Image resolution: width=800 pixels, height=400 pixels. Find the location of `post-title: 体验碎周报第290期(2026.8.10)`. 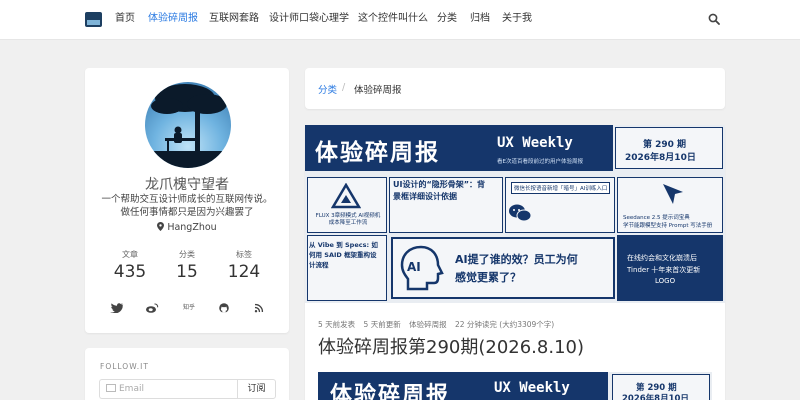

post-title: 体验碎周报第290期(2026.8.10) is located at coordinates (451, 346).